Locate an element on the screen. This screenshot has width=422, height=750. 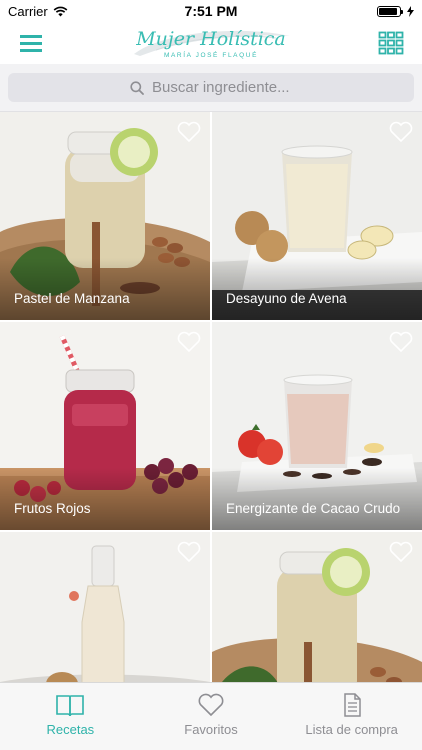
tab-recetas-label: Recetas is located at coordinates (70, 729).